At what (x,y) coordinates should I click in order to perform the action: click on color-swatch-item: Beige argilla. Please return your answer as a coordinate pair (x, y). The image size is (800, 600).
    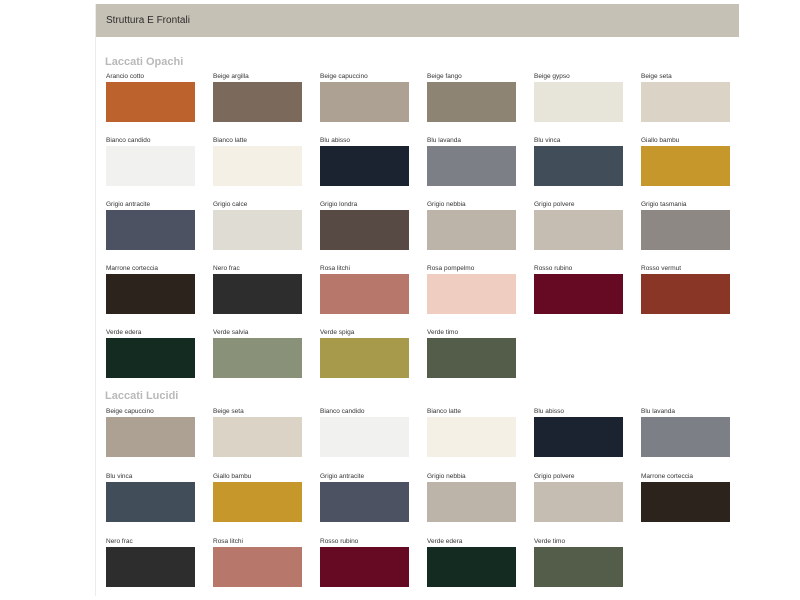
    Looking at the image, I should click on (257, 97).